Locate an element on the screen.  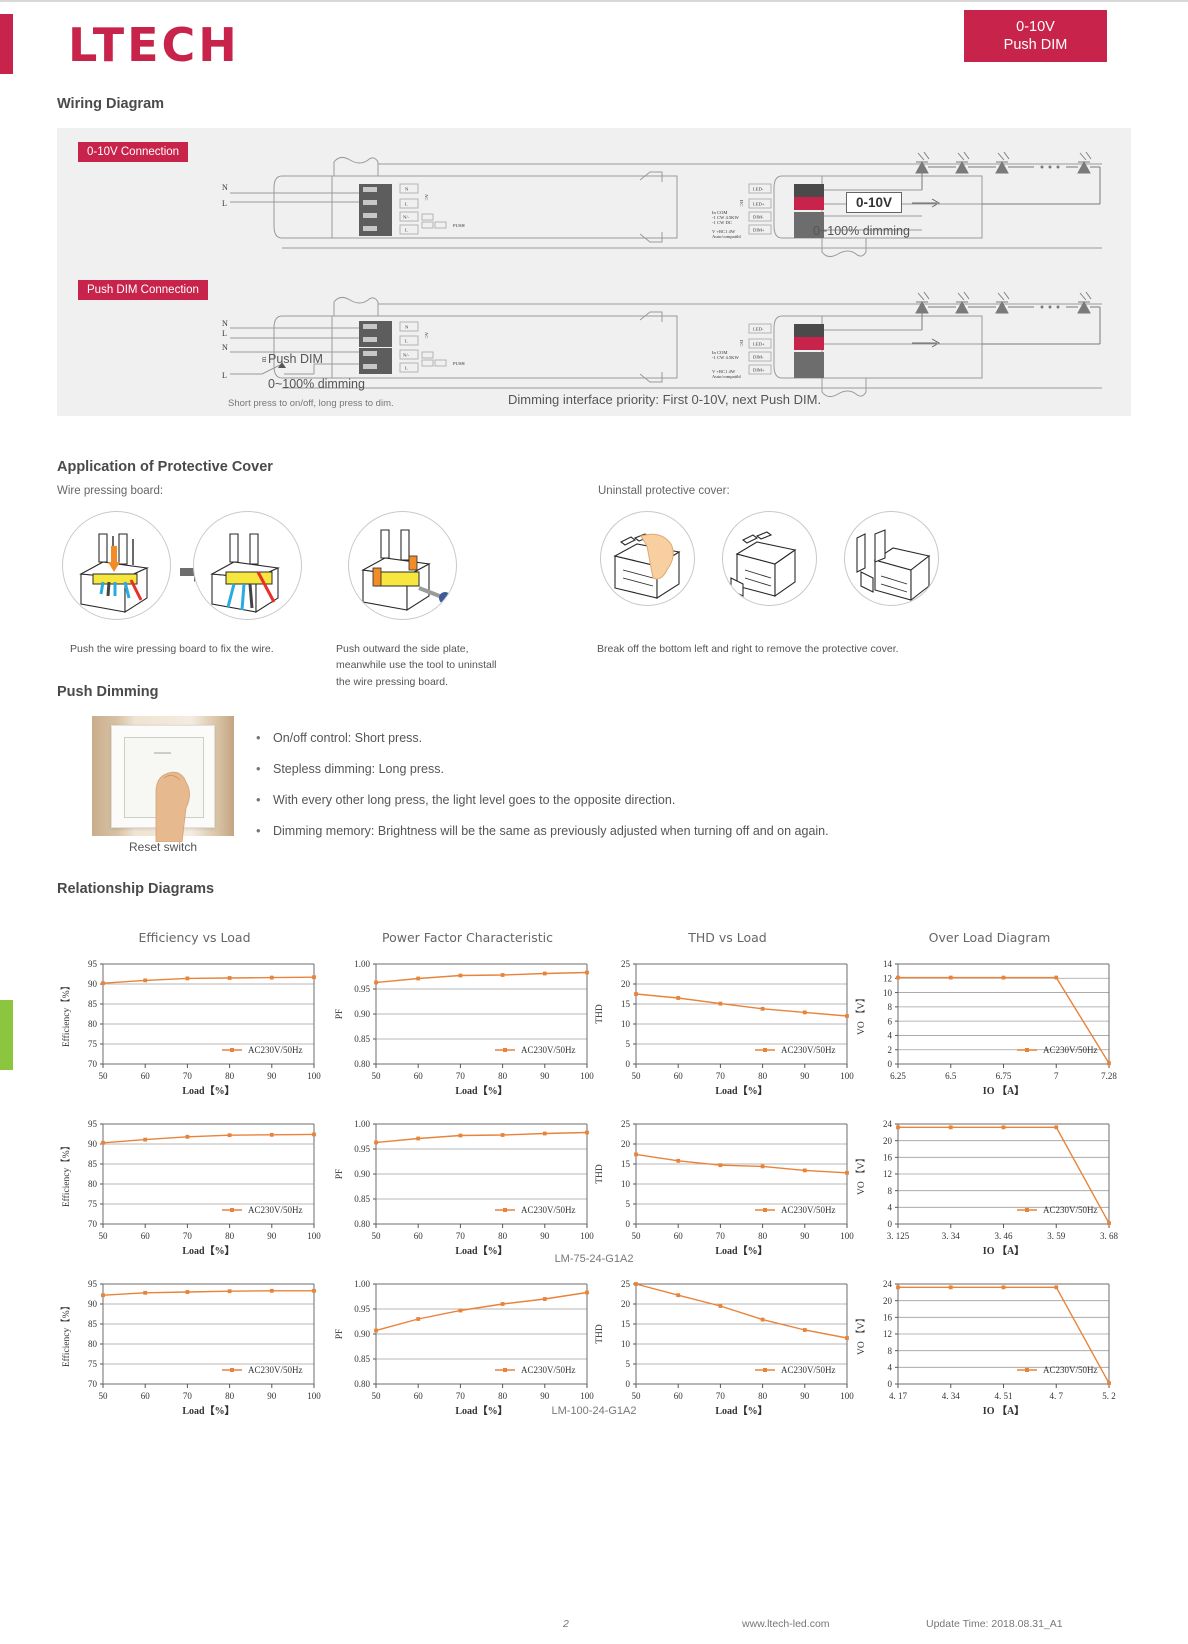
svg-text: N/- is located at coordinates (406, 217).